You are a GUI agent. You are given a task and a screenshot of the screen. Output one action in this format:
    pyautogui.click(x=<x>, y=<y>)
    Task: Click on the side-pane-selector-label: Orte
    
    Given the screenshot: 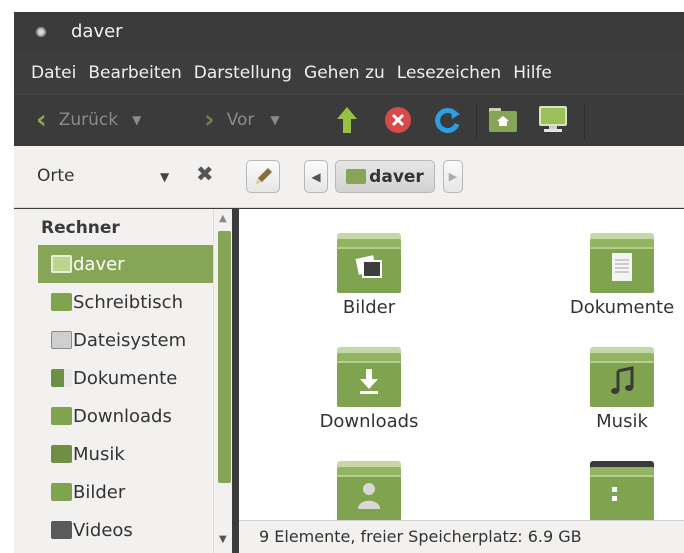 What is the action you would take?
    pyautogui.click(x=56, y=176)
    